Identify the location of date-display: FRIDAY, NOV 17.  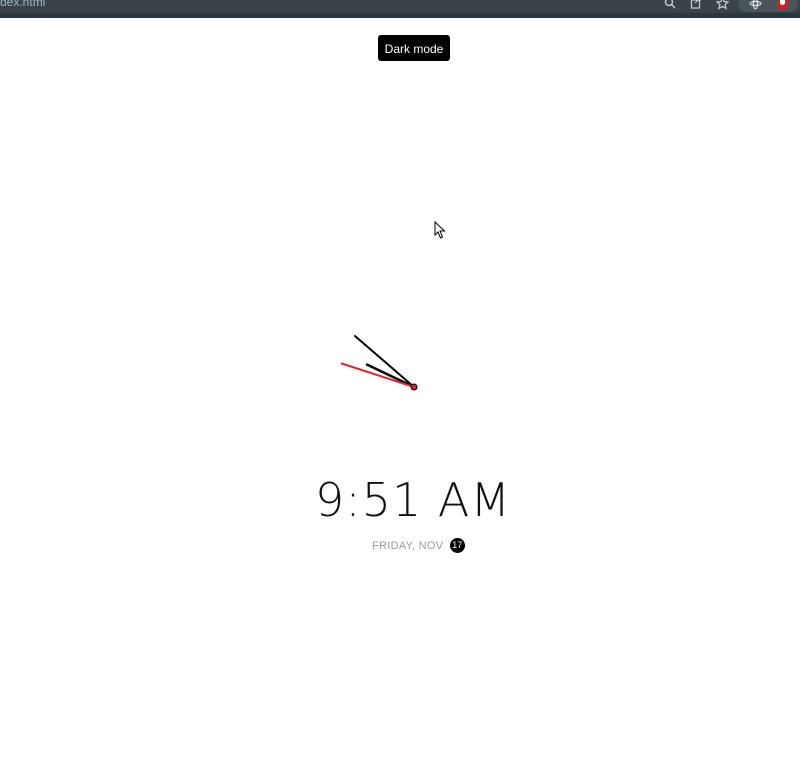
(418, 546).